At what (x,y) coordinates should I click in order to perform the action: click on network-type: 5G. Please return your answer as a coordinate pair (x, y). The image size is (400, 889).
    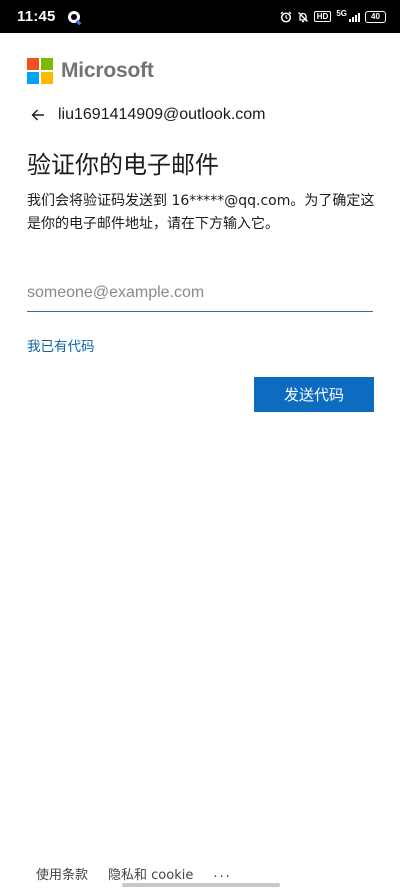
    Looking at the image, I should click on (341, 13).